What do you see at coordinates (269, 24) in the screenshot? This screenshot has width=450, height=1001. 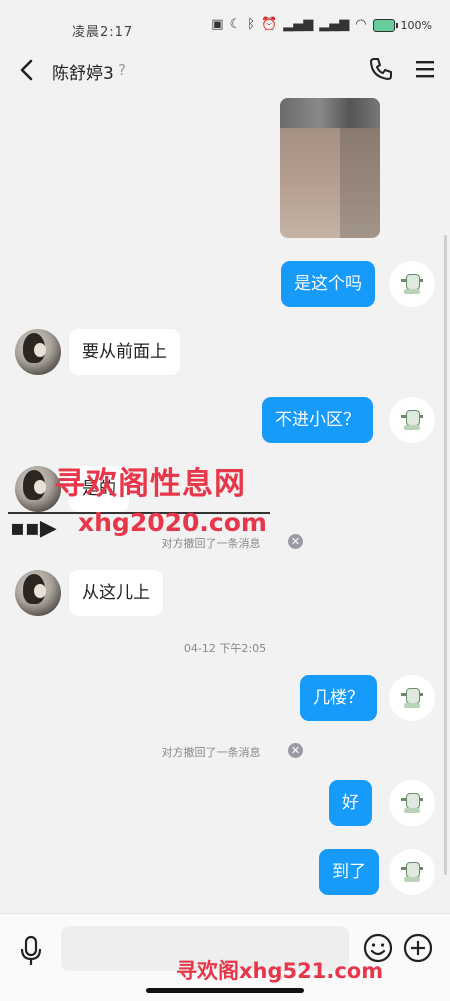 I see `alarm-icon: ⏰` at bounding box center [269, 24].